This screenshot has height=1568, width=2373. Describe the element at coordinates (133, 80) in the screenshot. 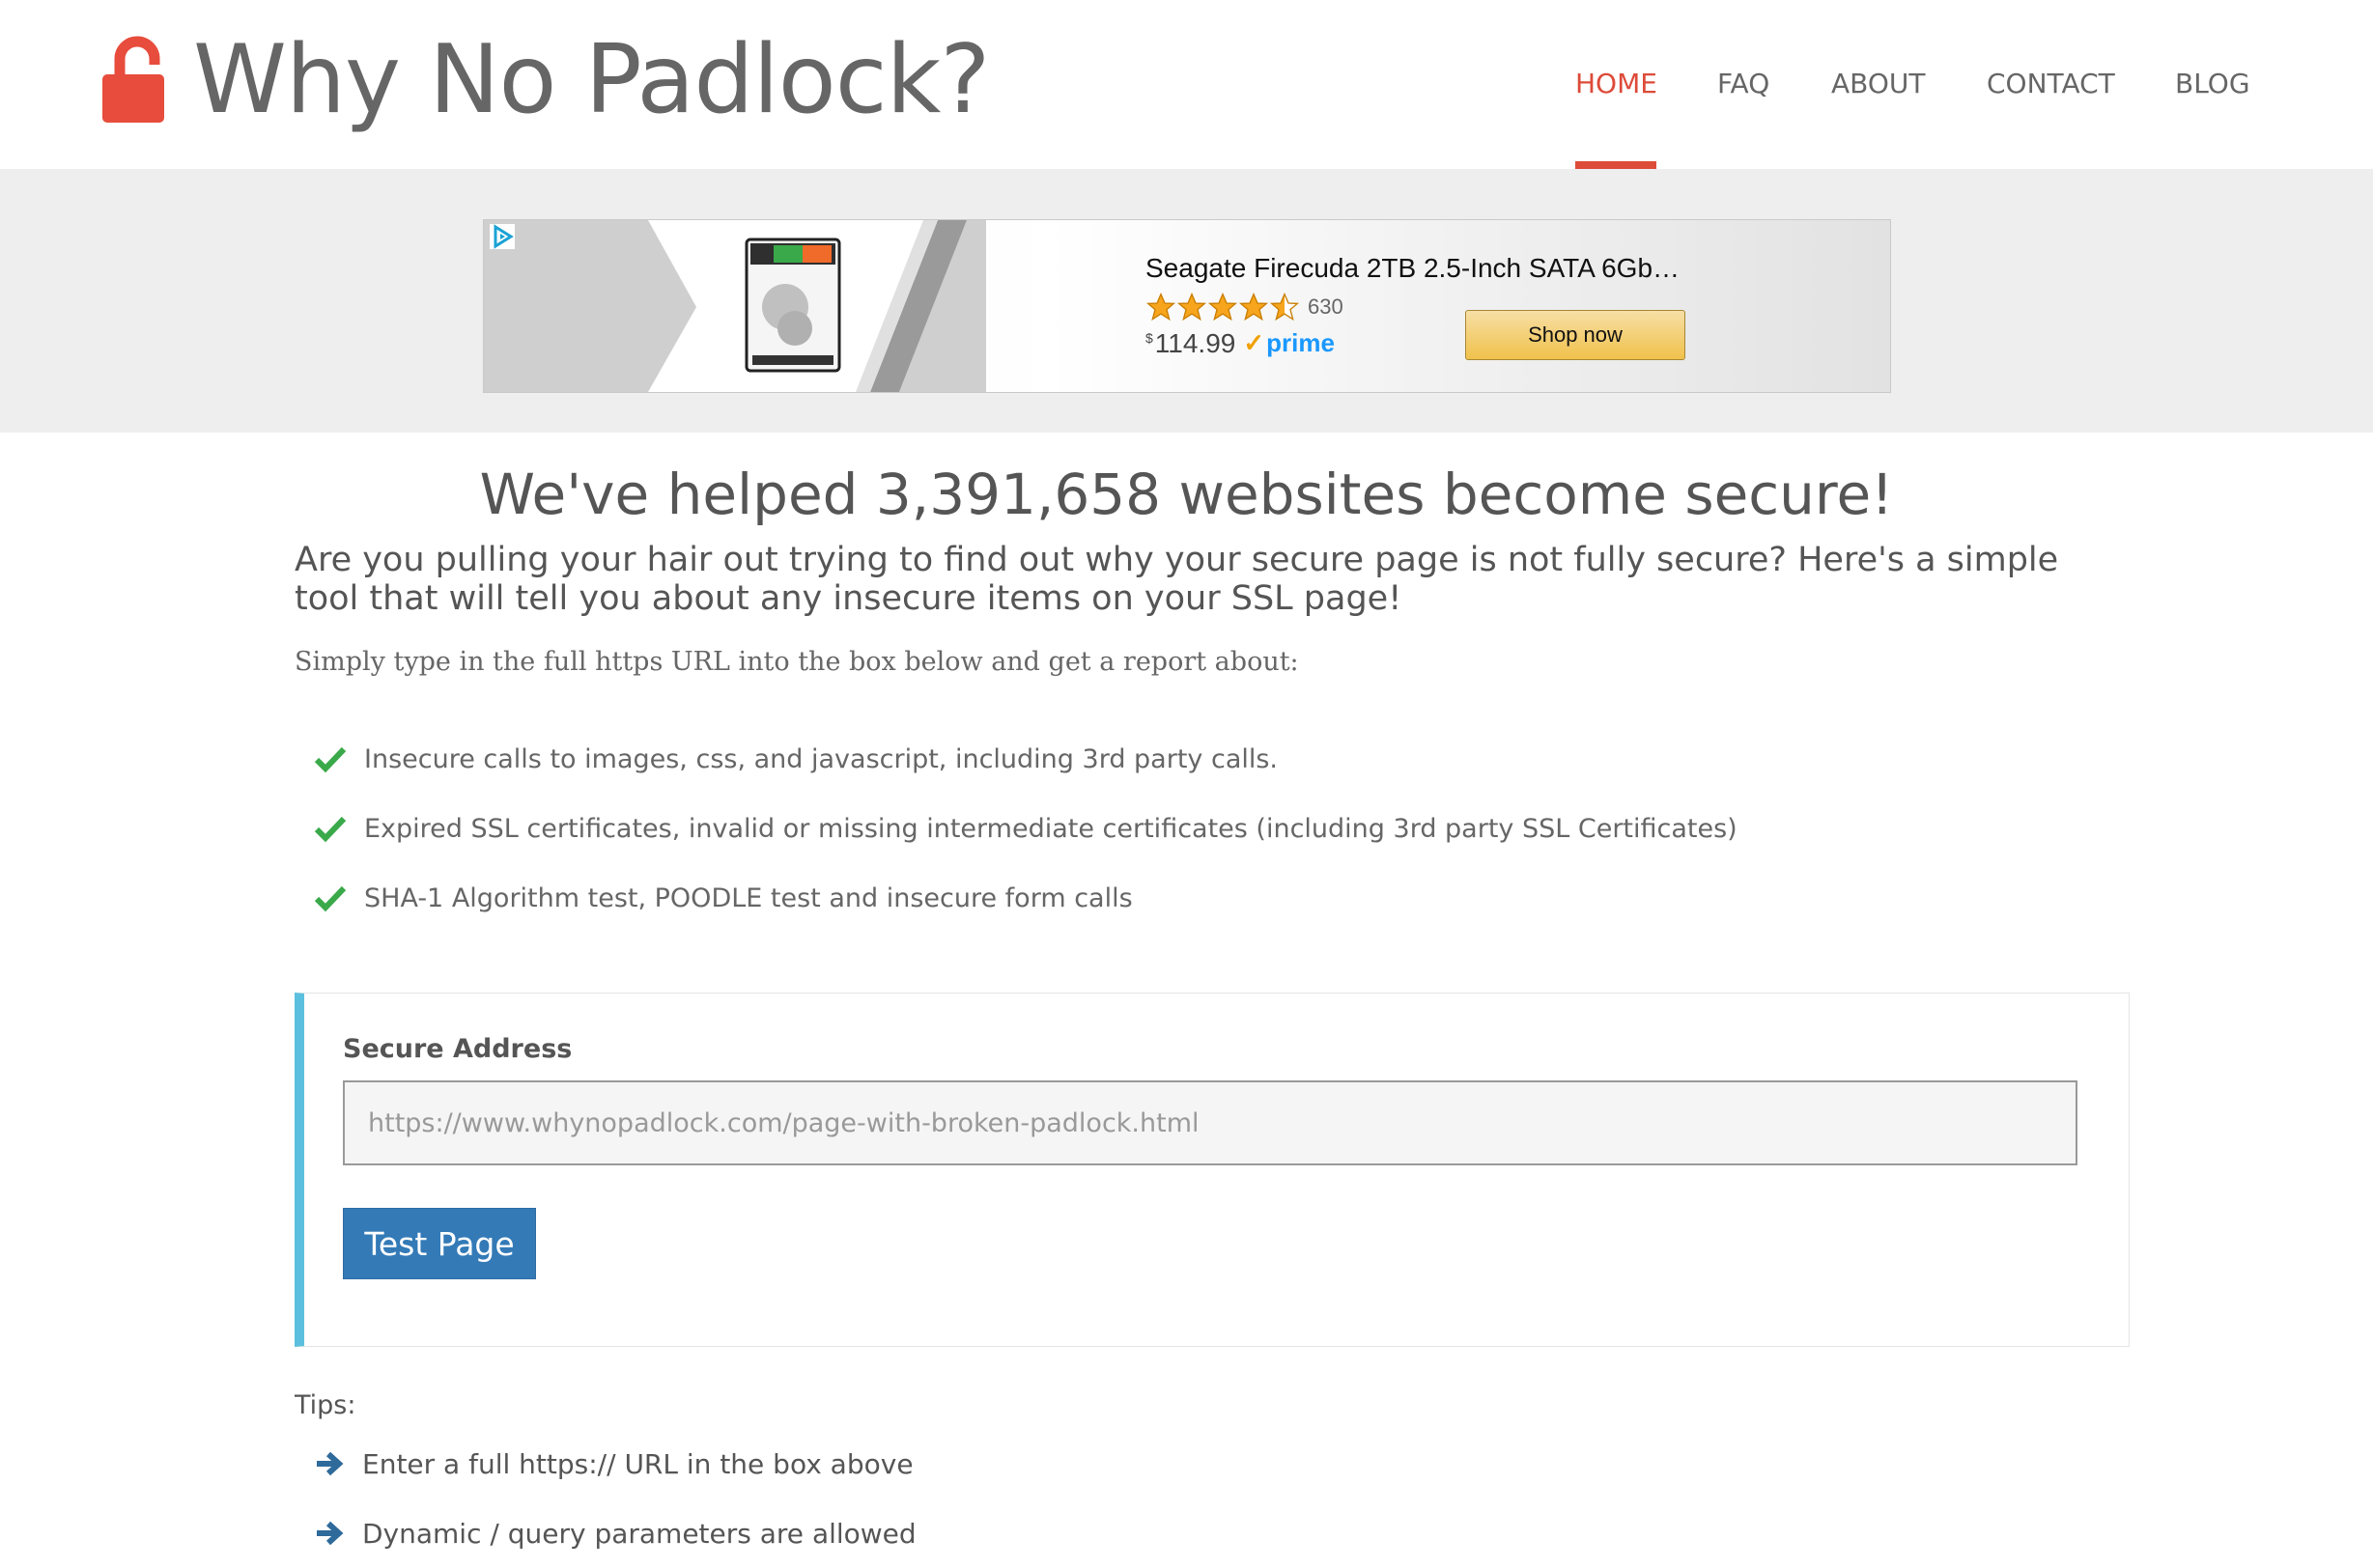

I see `open-padlock-icon` at that location.